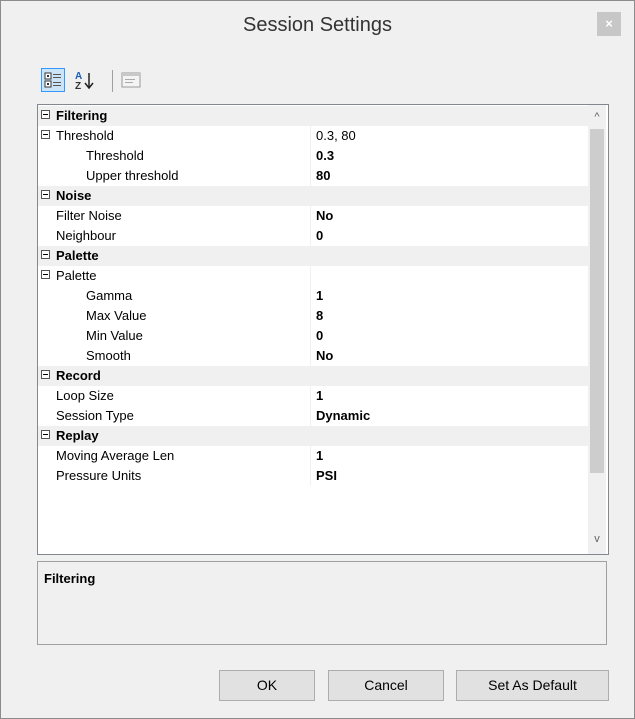 Image resolution: width=635 pixels, height=719 pixels. Describe the element at coordinates (108, 355) in the screenshot. I see `property-name: Smooth` at that location.